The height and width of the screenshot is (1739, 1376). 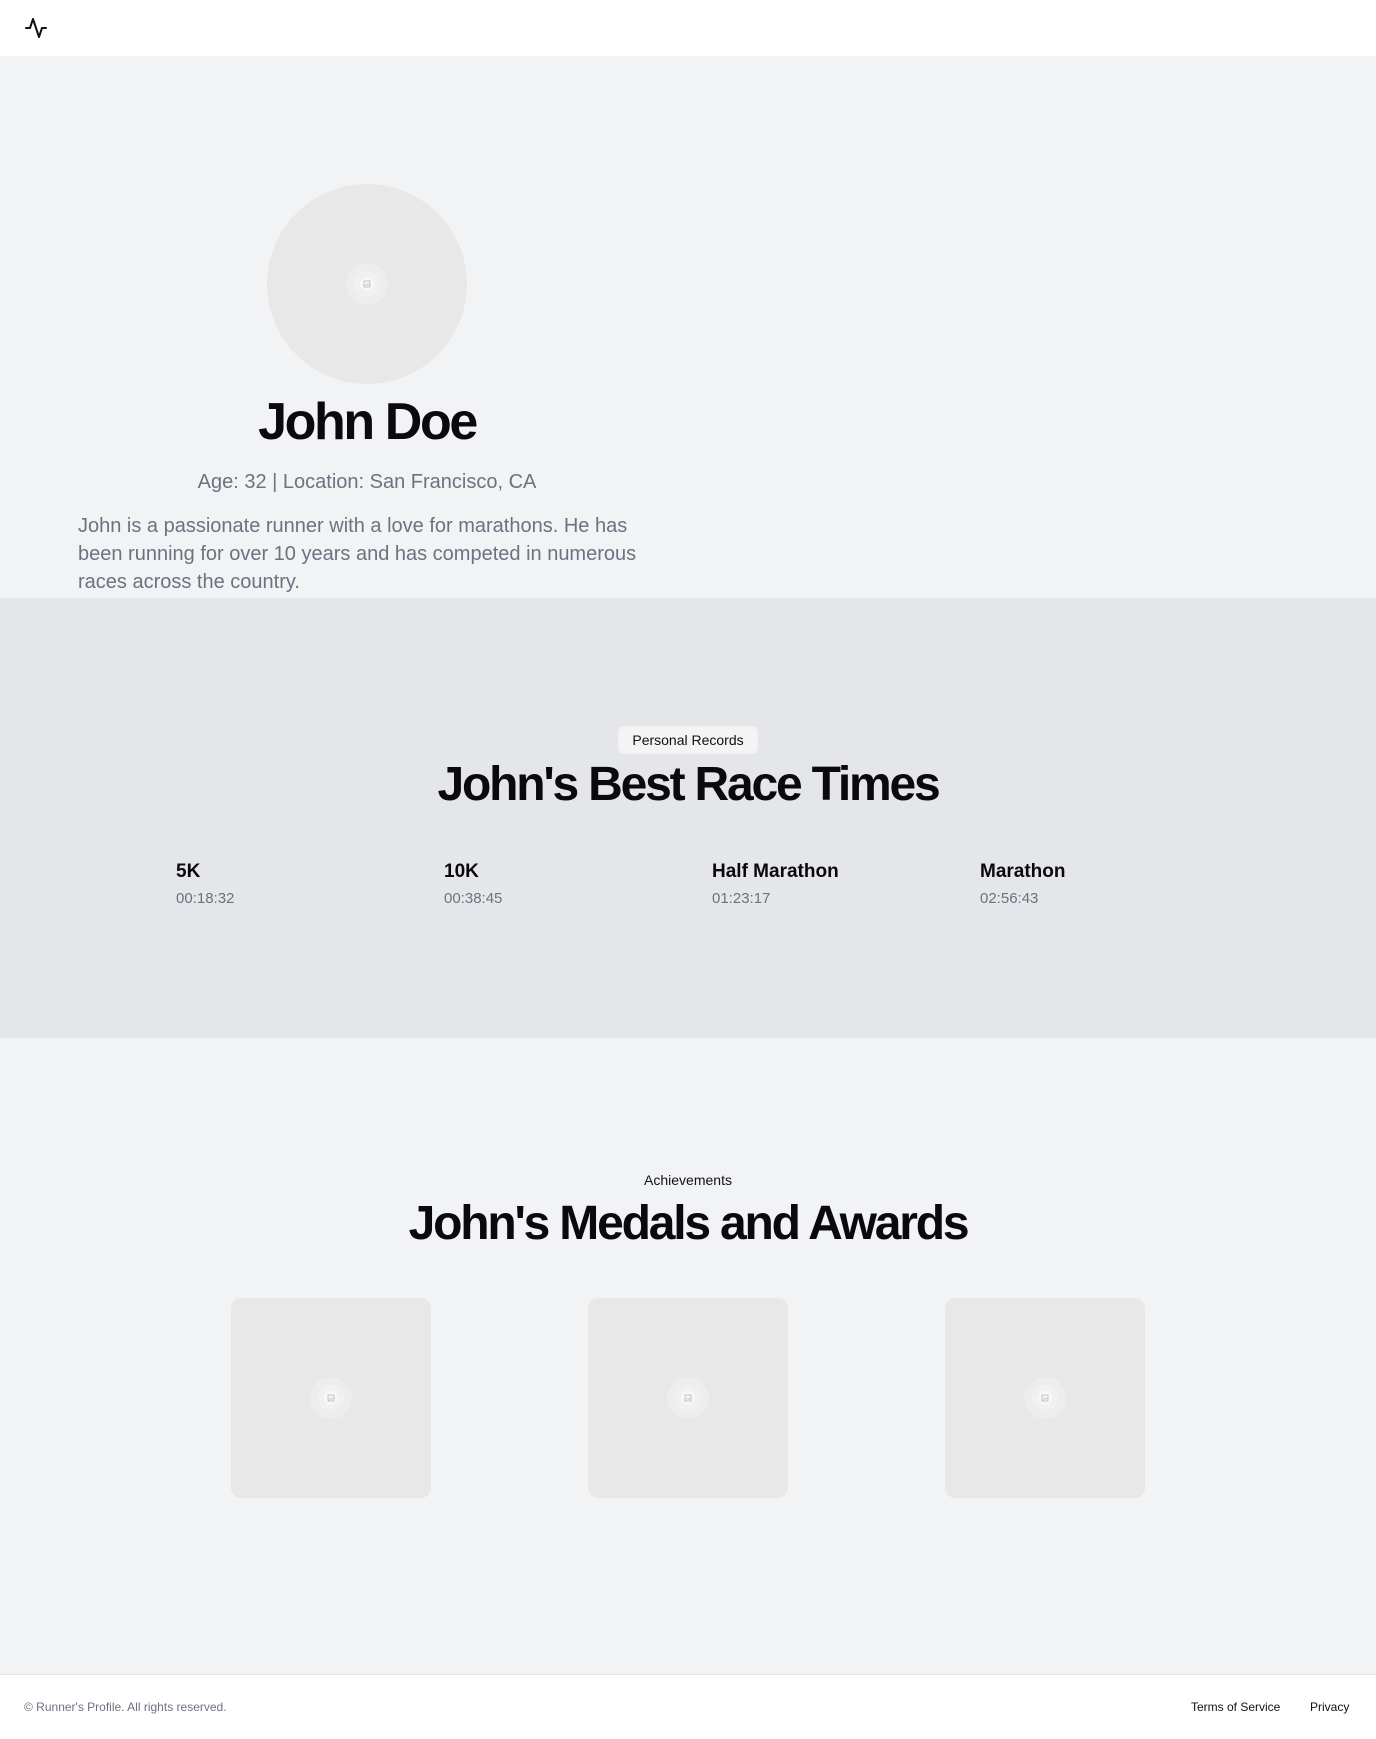 What do you see at coordinates (1090, 884) in the screenshot?
I see `record-item-marathon: Marathon 02:56:43` at bounding box center [1090, 884].